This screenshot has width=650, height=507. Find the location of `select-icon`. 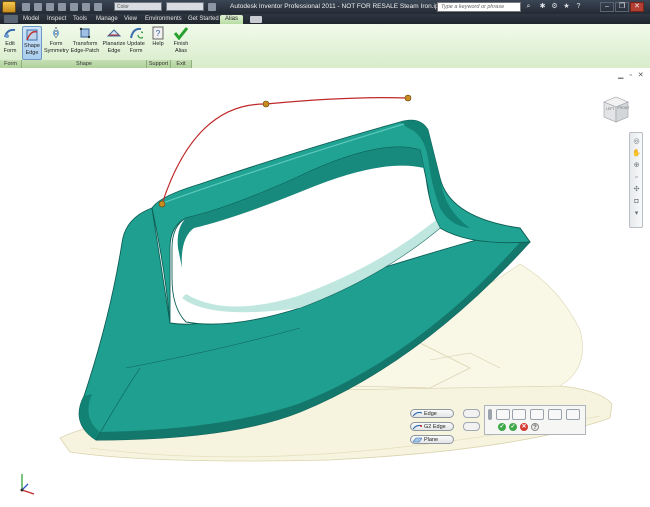

select-icon is located at coordinates (98, 7).